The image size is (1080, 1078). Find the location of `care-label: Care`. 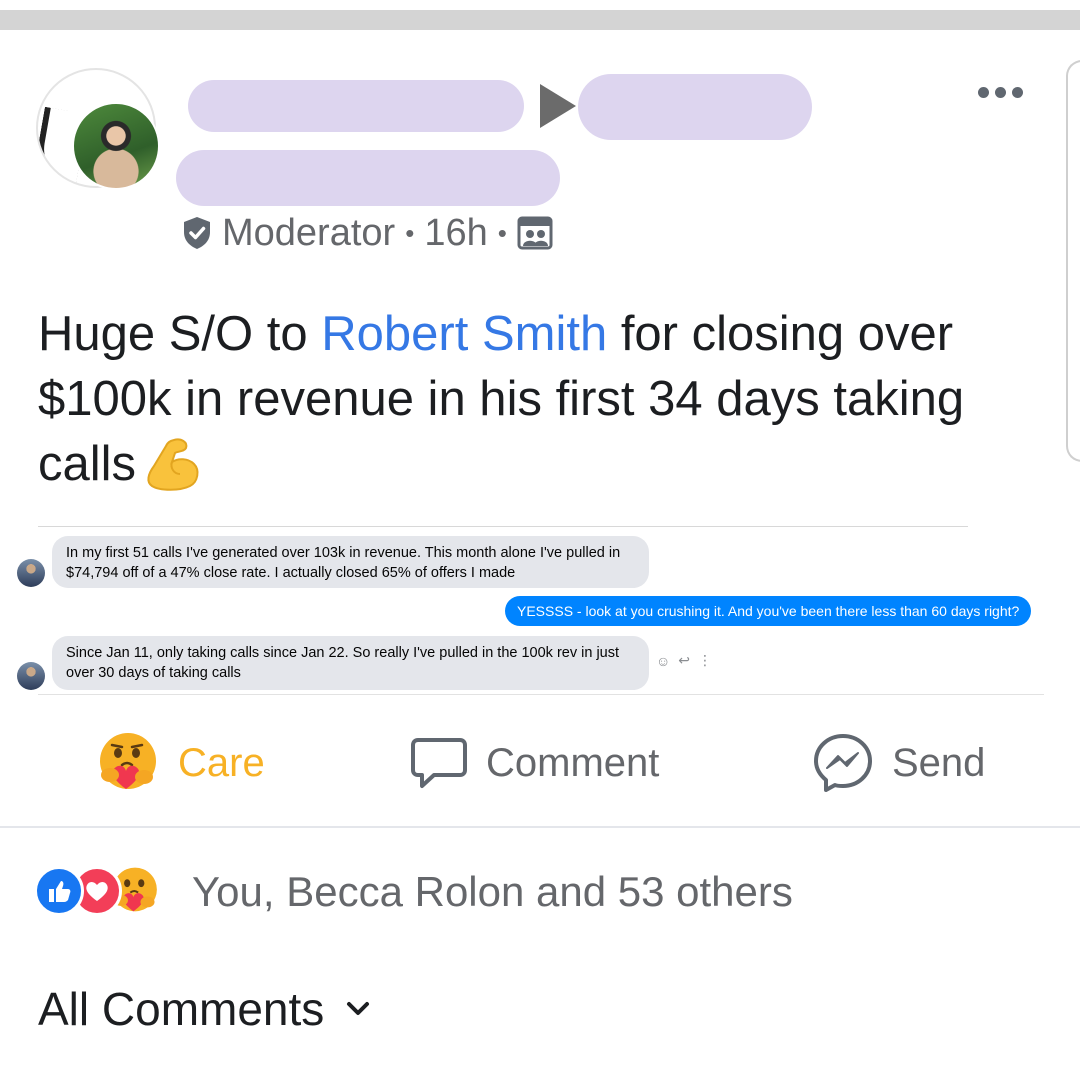

care-label: Care is located at coordinates (221, 762).